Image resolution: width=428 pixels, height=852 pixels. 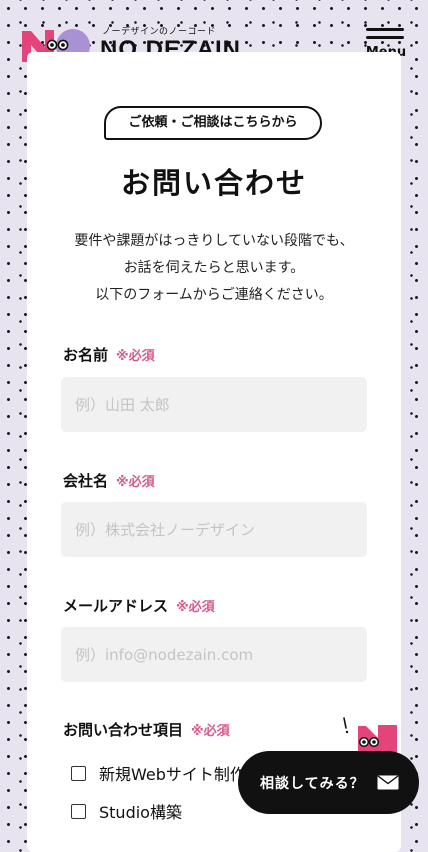 I want to click on consult-button: 相談してみる？, so click(x=328, y=782).